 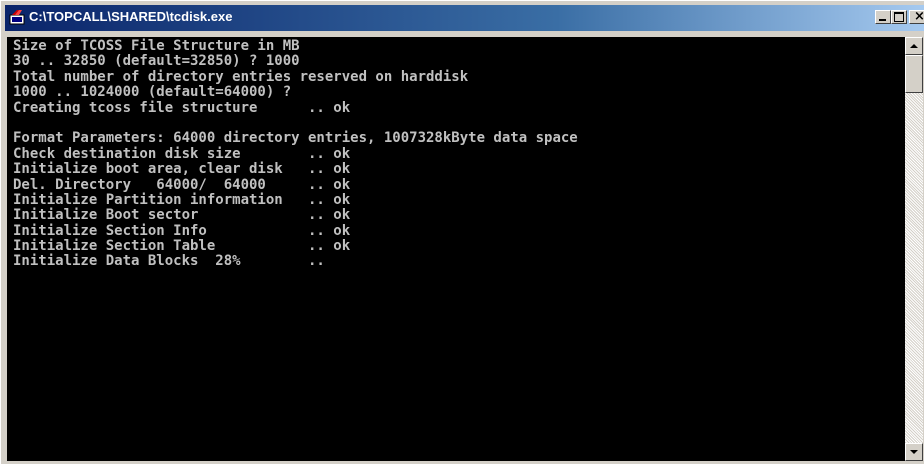 I want to click on console-app-icon, so click(x=17, y=17).